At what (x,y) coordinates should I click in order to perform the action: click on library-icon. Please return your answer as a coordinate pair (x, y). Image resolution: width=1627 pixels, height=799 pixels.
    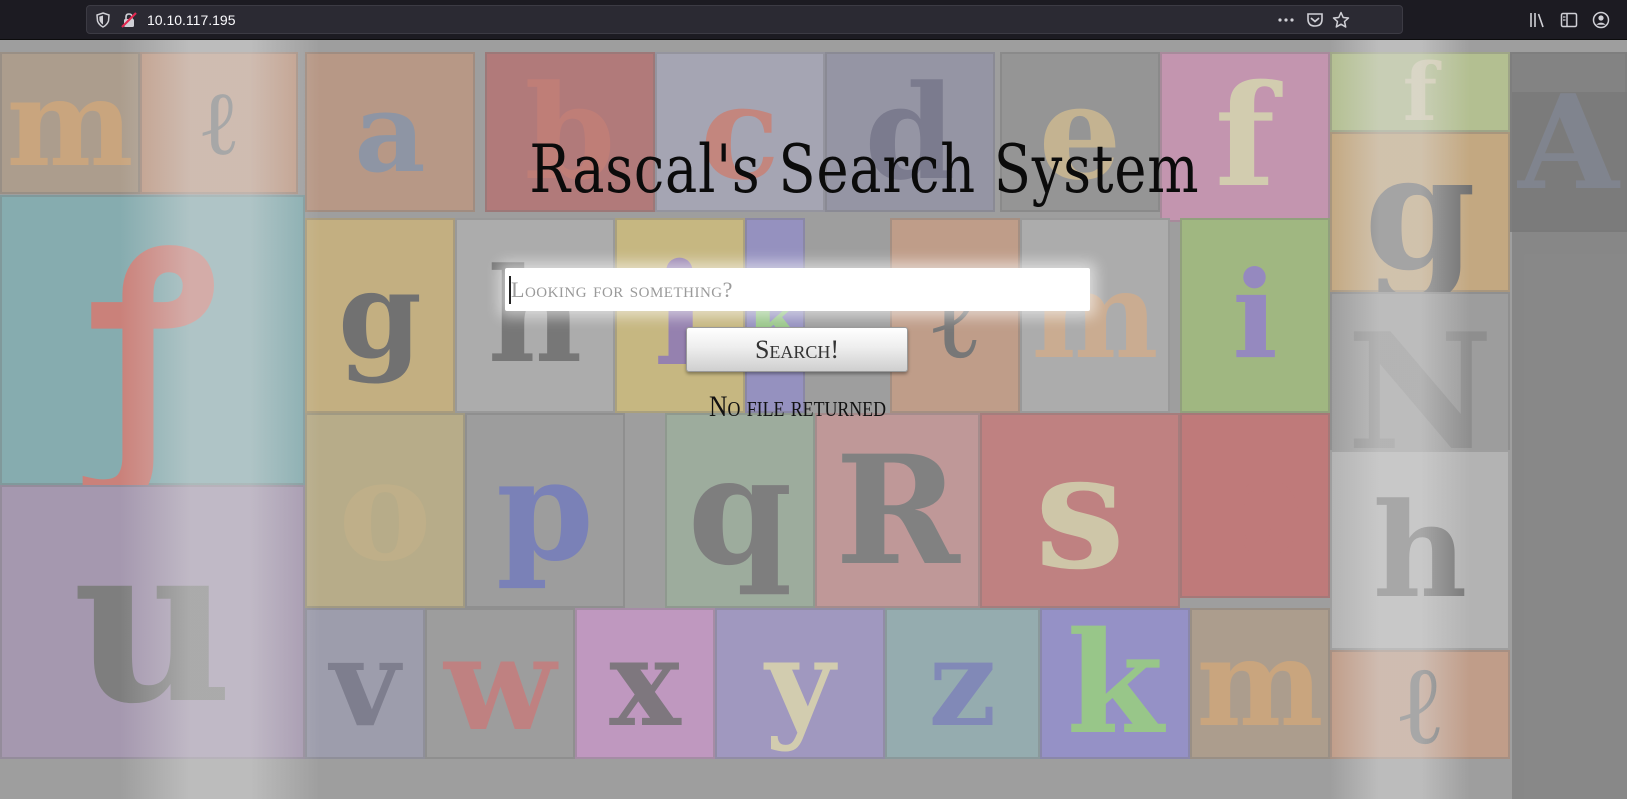
    Looking at the image, I should click on (1537, 20).